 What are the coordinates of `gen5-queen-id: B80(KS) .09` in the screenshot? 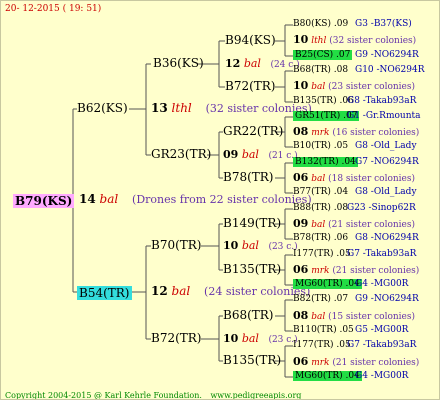 It's located at (321, 24).